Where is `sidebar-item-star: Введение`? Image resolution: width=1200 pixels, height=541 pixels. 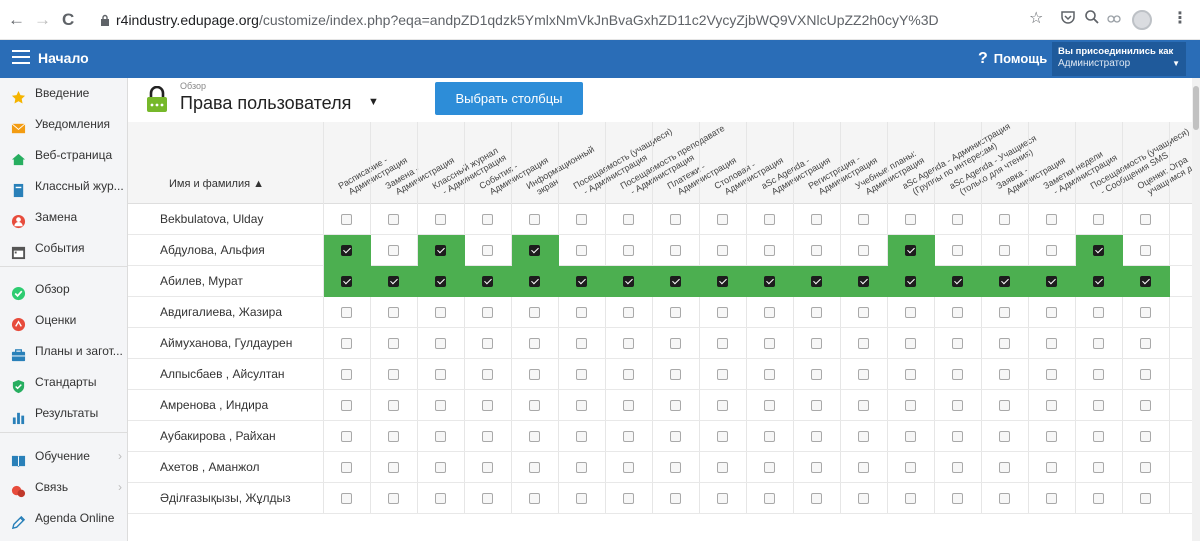
sidebar-item-star: Введение is located at coordinates (64, 93).